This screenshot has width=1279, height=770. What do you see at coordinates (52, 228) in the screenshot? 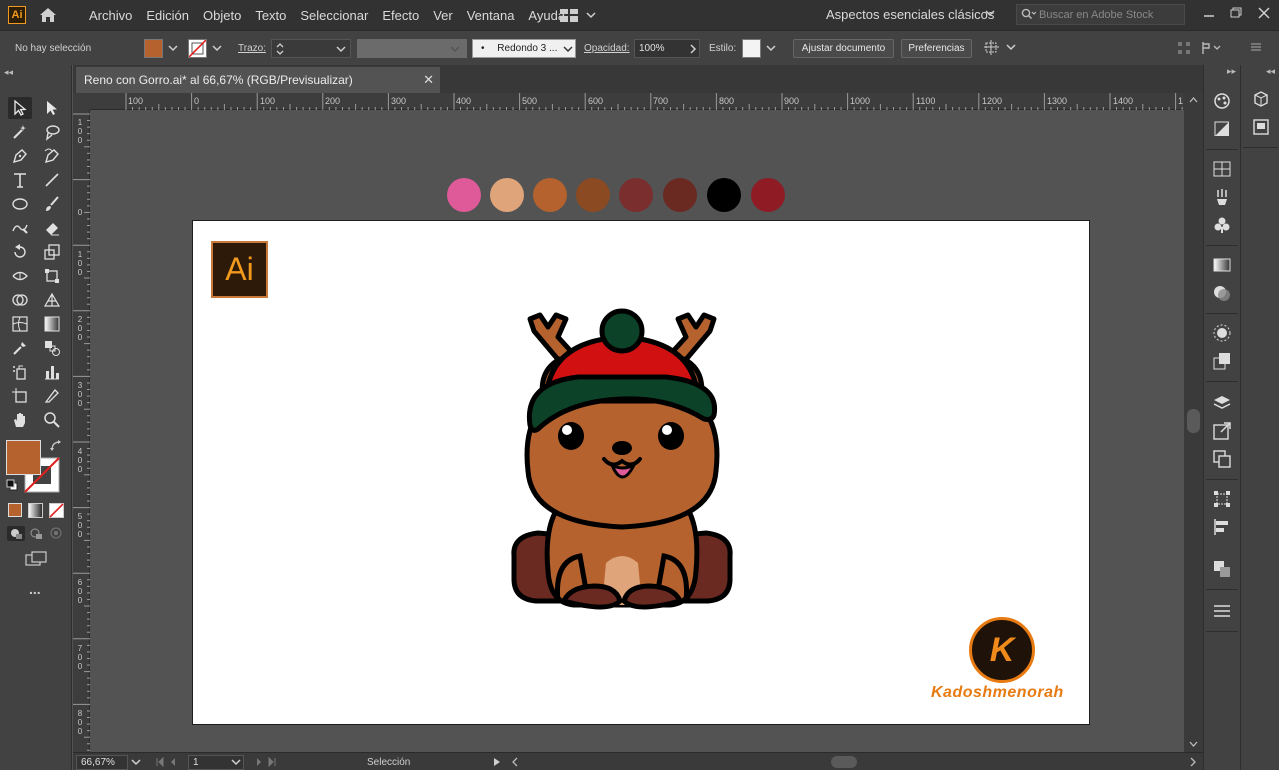
I see `eraser-tool` at bounding box center [52, 228].